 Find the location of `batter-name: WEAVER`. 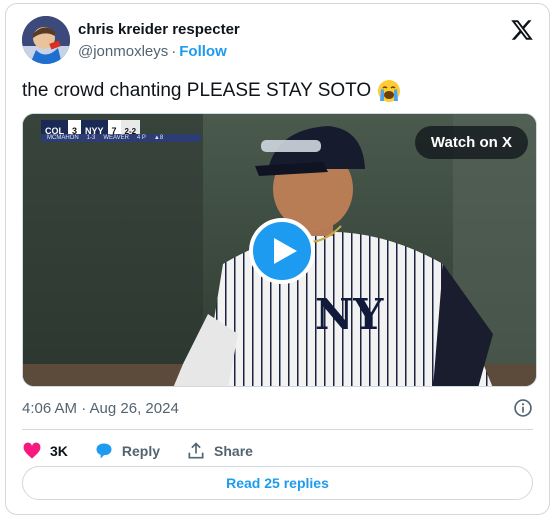

batter-name: WEAVER is located at coordinates (116, 138).